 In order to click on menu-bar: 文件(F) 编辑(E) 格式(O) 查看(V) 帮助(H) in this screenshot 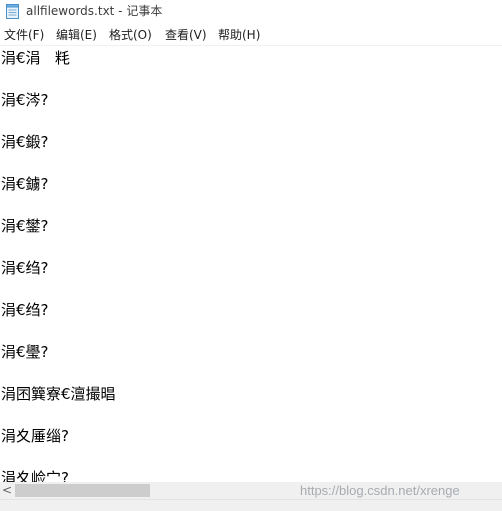, I will do `click(251, 35)`.